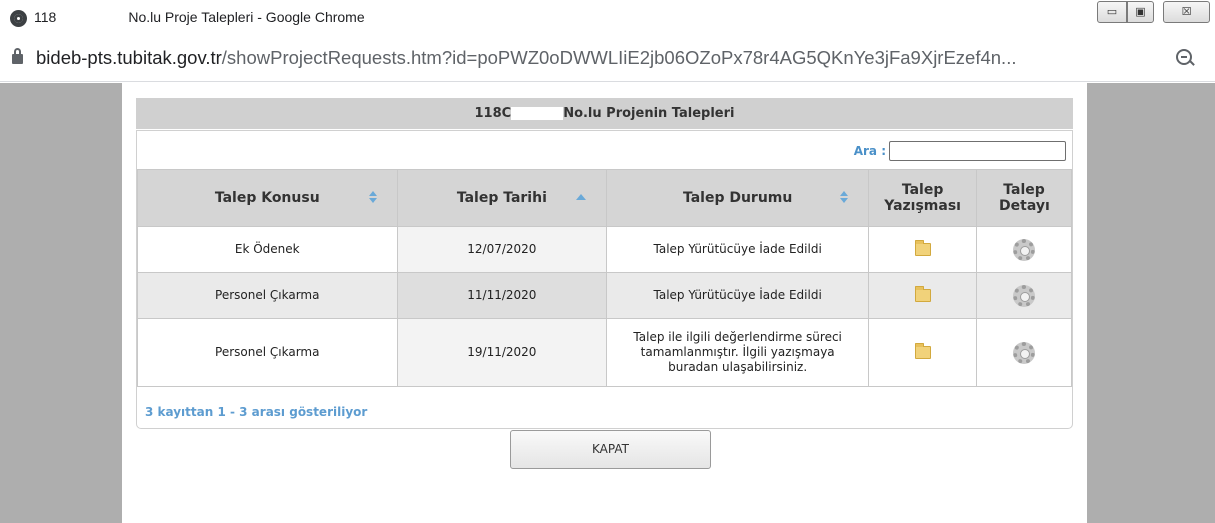 The height and width of the screenshot is (523, 1215). Describe the element at coordinates (977, 151) in the screenshot. I see `search-input` at that location.